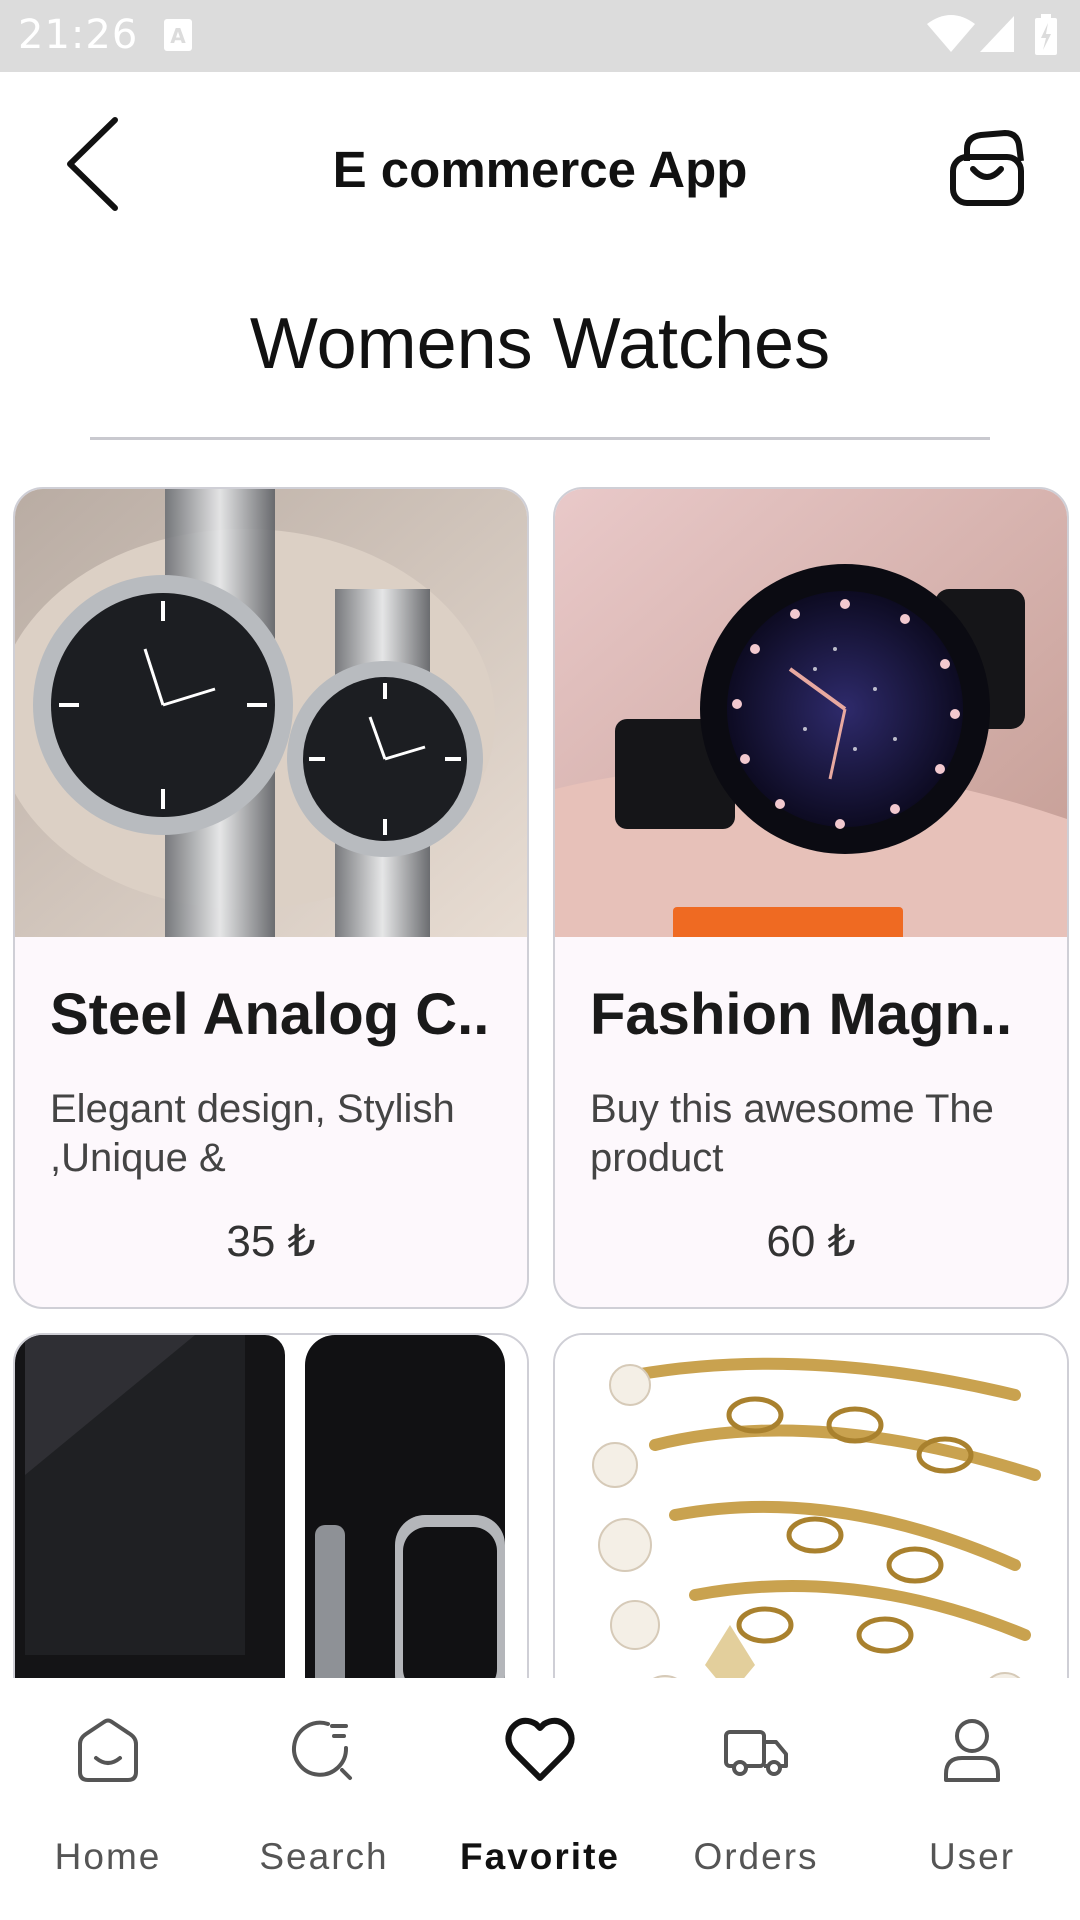 This screenshot has height=1920, width=1080. What do you see at coordinates (324, 1856) in the screenshot?
I see `nav-label: Search` at bounding box center [324, 1856].